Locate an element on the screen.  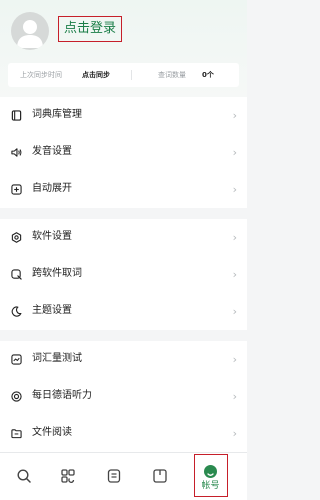
expand-icon is located at coordinates (16, 189).